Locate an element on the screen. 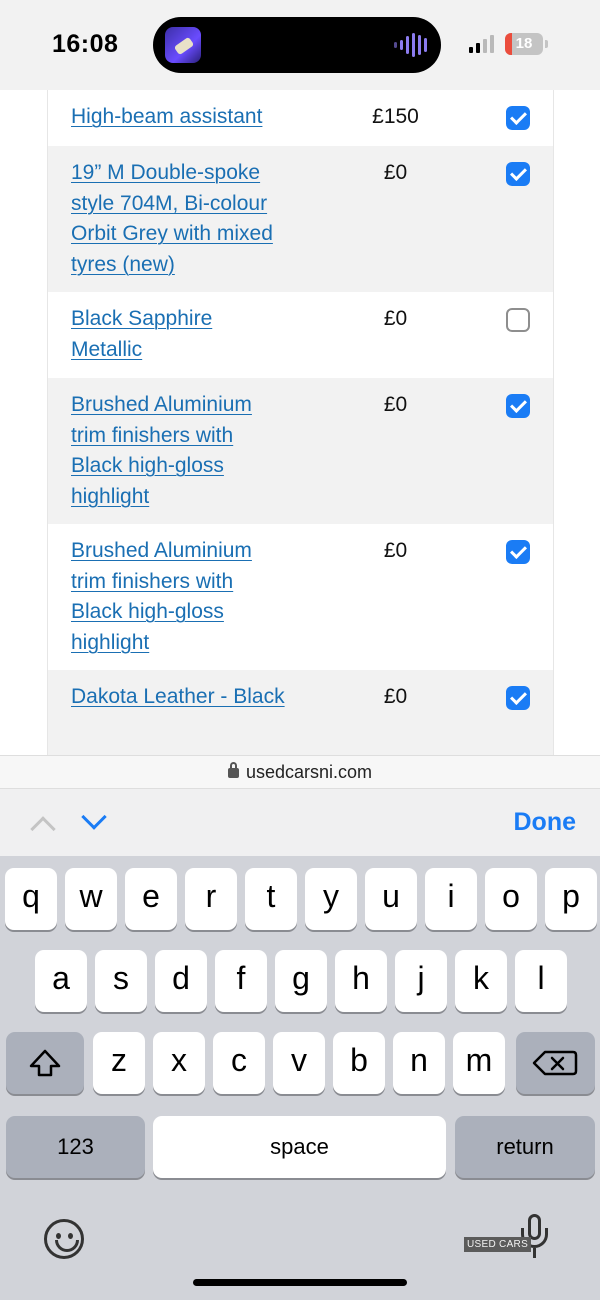  battery-cap is located at coordinates (546, 44).